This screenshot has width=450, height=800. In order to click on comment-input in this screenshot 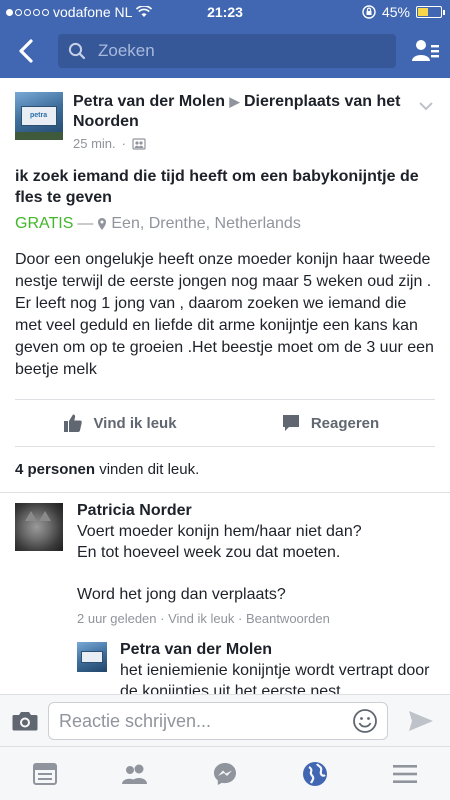, I will do `click(218, 721)`.